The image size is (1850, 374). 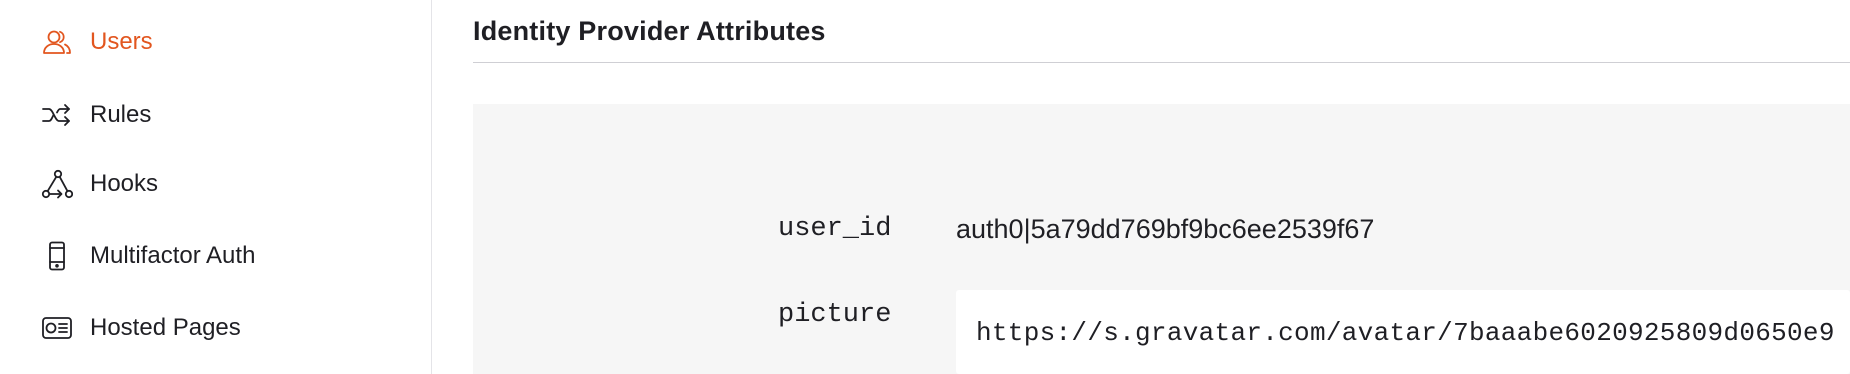 I want to click on section-title: Identity Provider Attributes, so click(x=649, y=31).